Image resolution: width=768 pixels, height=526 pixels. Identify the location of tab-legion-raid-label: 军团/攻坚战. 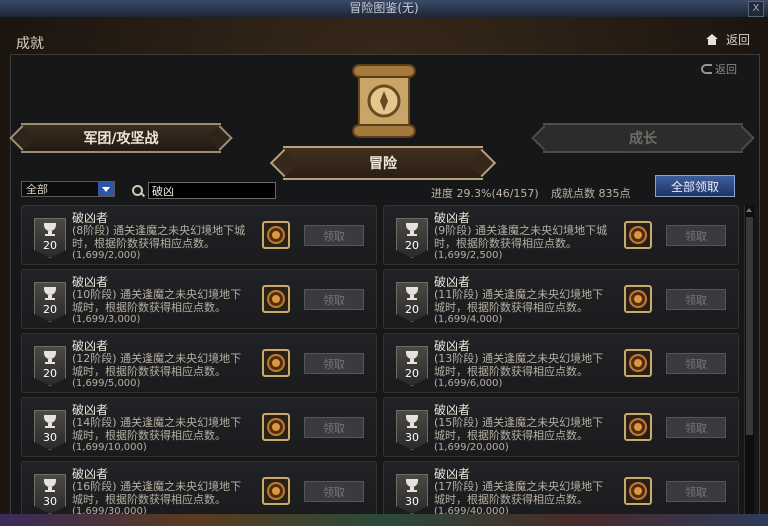
(121, 139).